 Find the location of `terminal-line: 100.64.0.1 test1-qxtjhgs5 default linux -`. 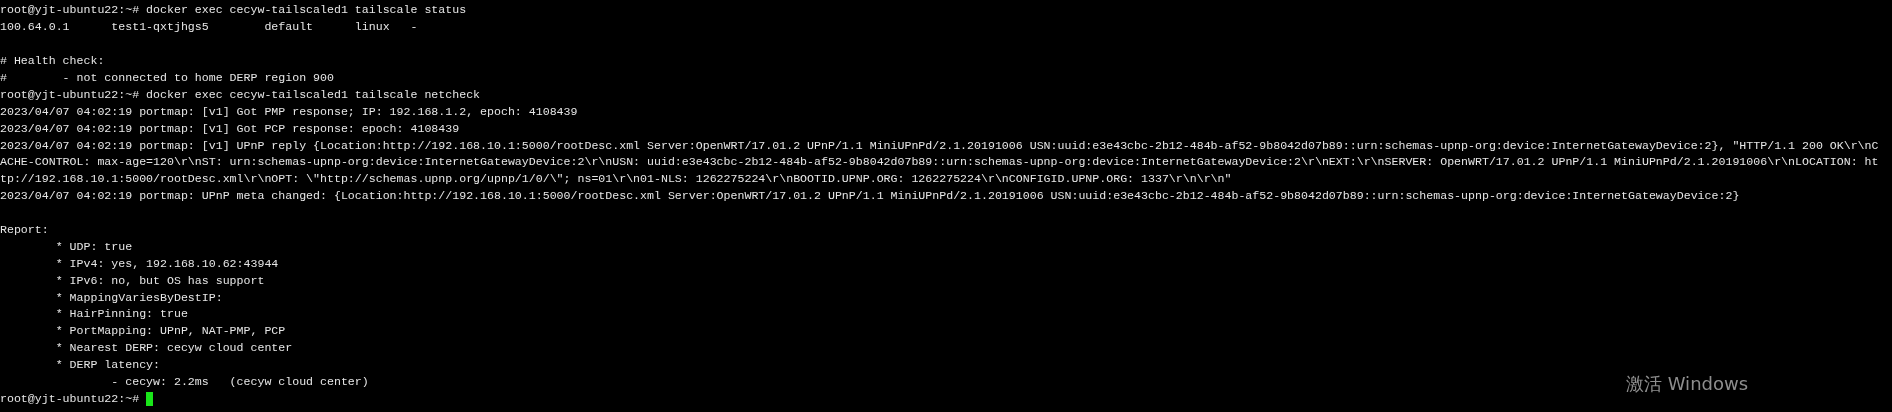

terminal-line: 100.64.0.1 test1-qxtjhgs5 default linux - is located at coordinates (209, 27).